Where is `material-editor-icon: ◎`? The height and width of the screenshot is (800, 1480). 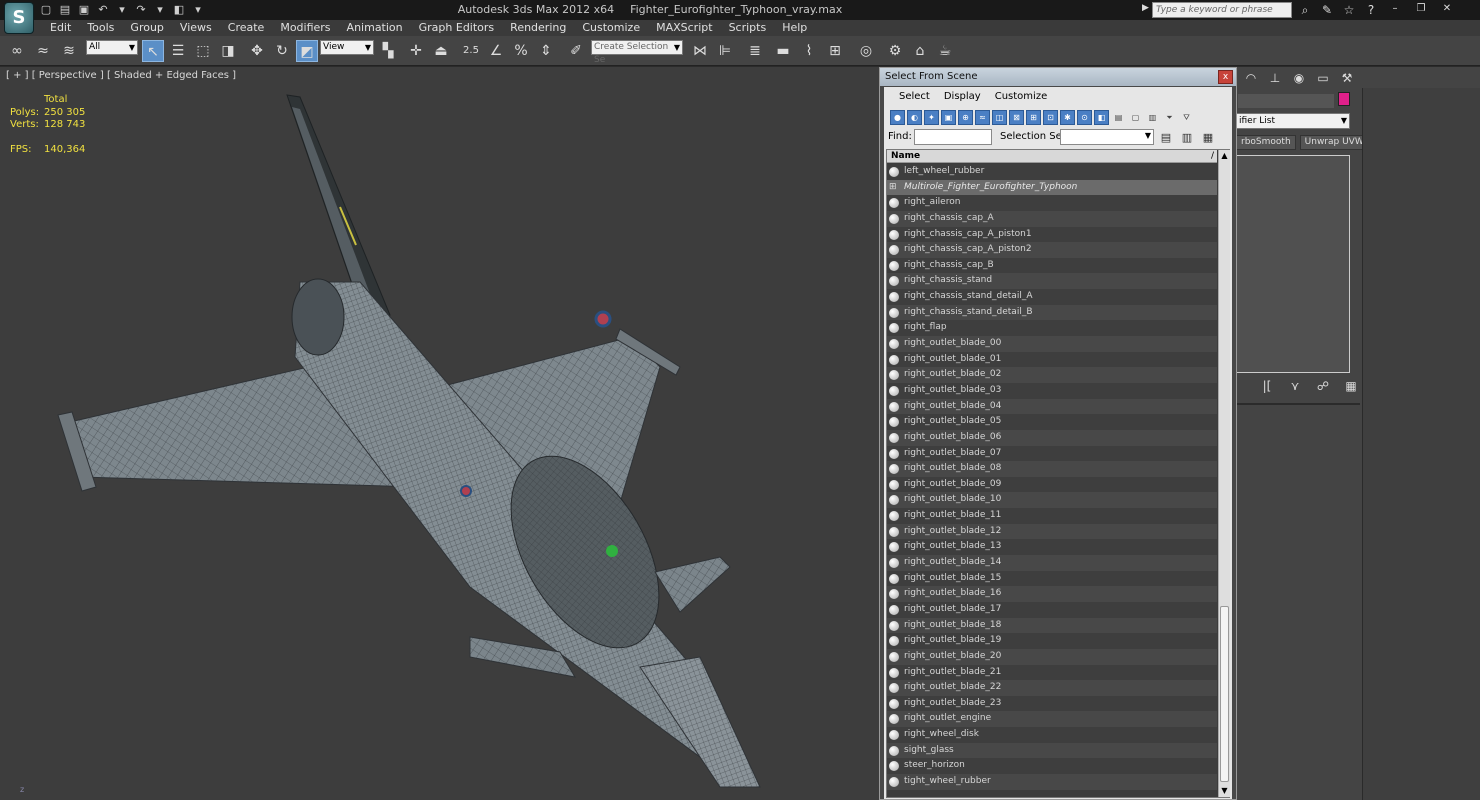 material-editor-icon: ◎ is located at coordinates (866, 51).